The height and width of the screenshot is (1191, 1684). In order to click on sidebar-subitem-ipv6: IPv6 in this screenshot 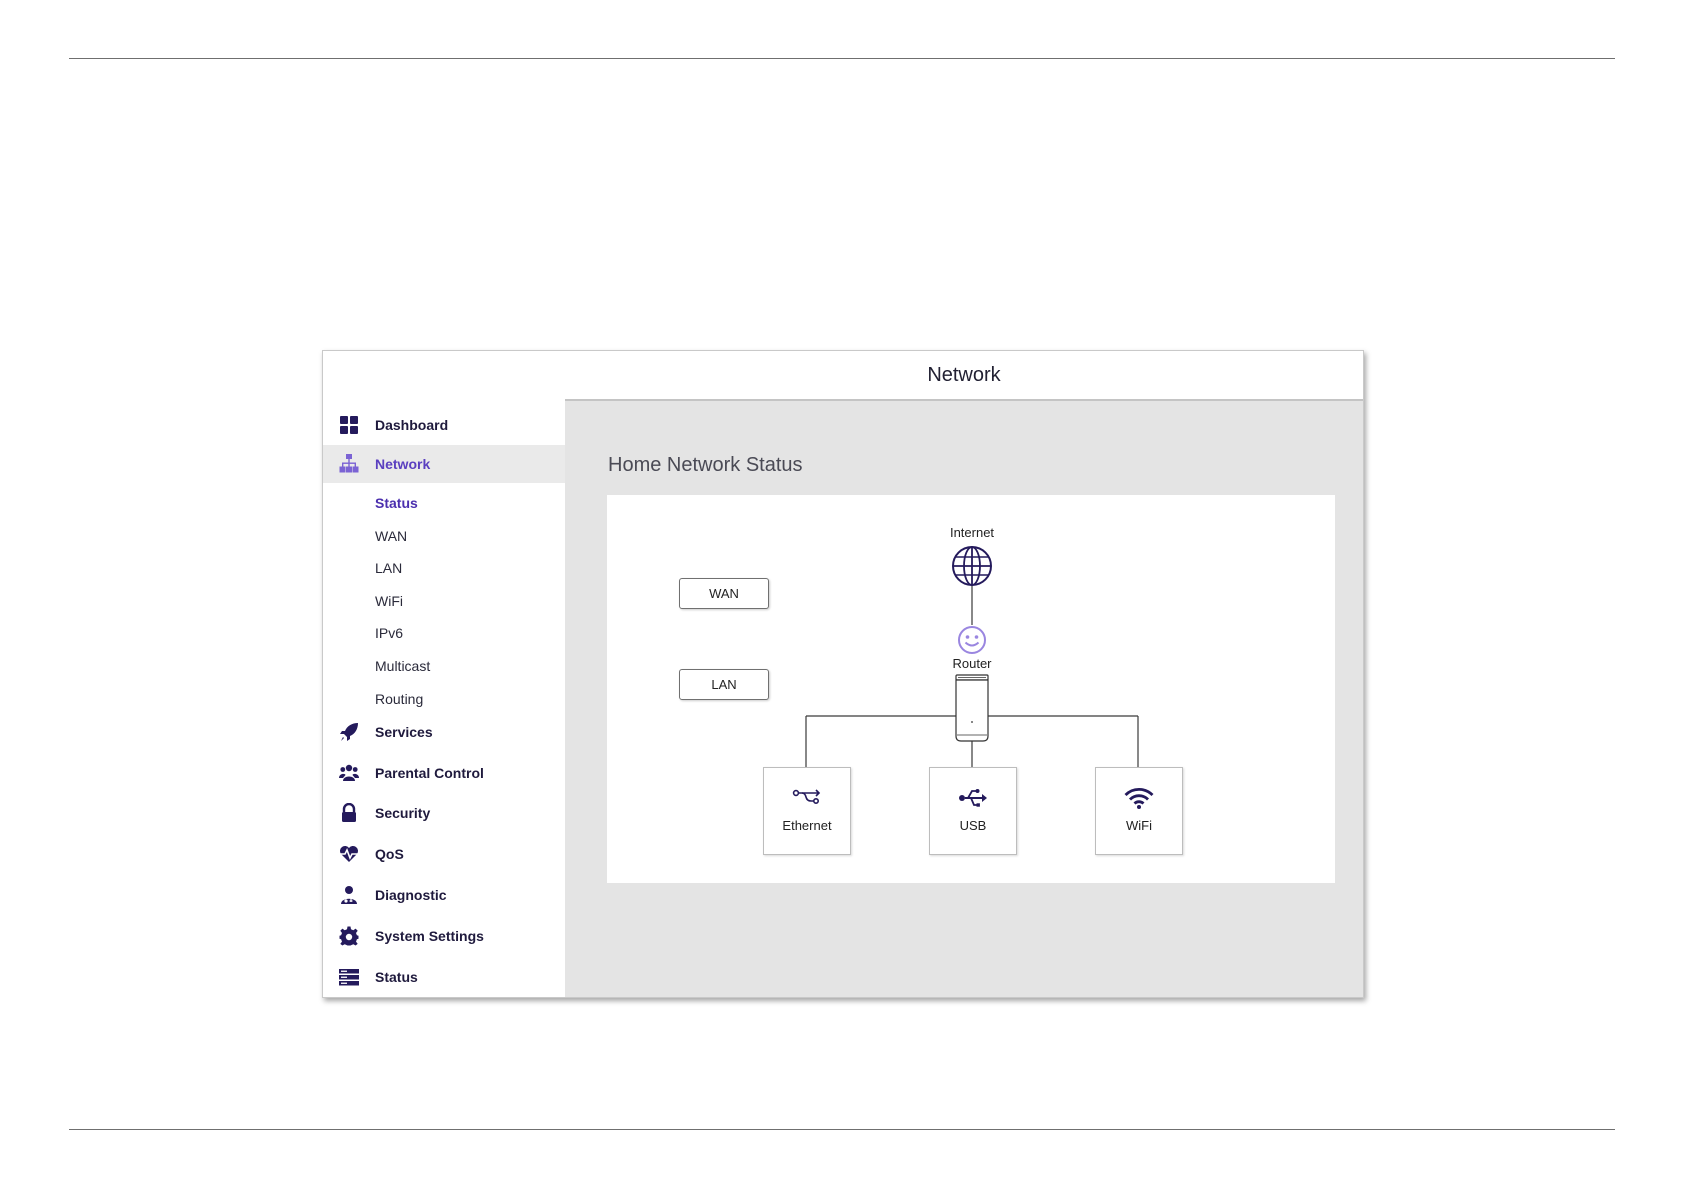, I will do `click(389, 633)`.